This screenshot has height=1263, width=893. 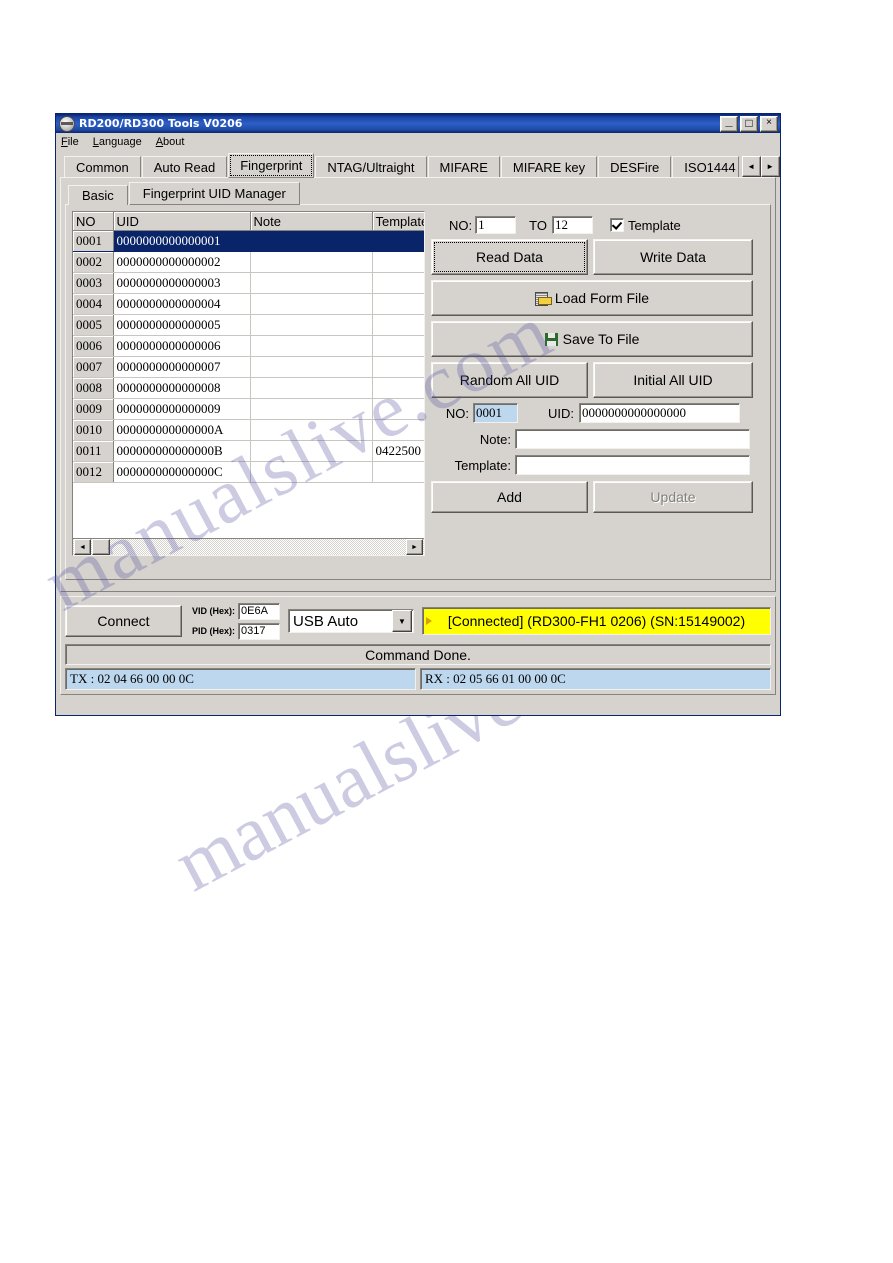 I want to click on save-to-file-button: Save To File, so click(x=592, y=339).